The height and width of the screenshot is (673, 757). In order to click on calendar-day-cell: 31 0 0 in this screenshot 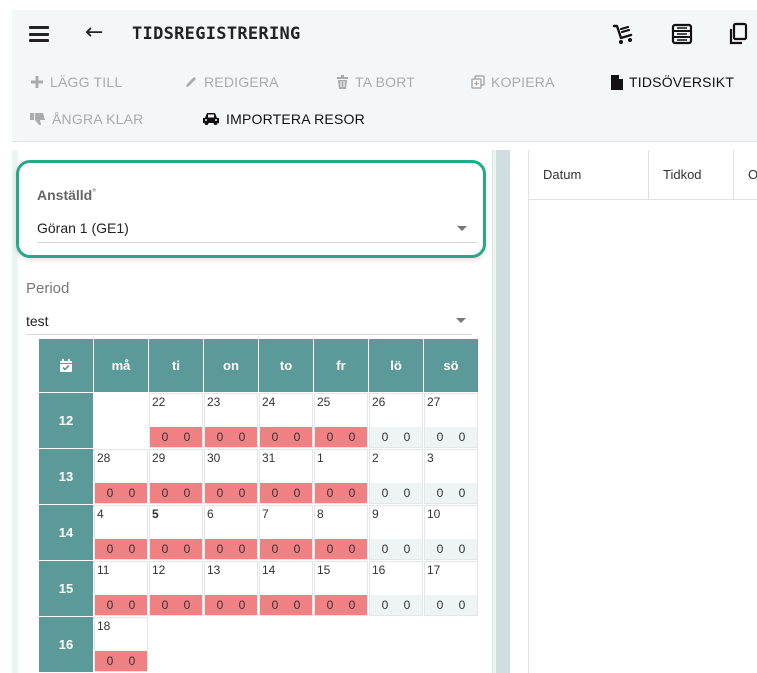, I will do `click(286, 476)`.